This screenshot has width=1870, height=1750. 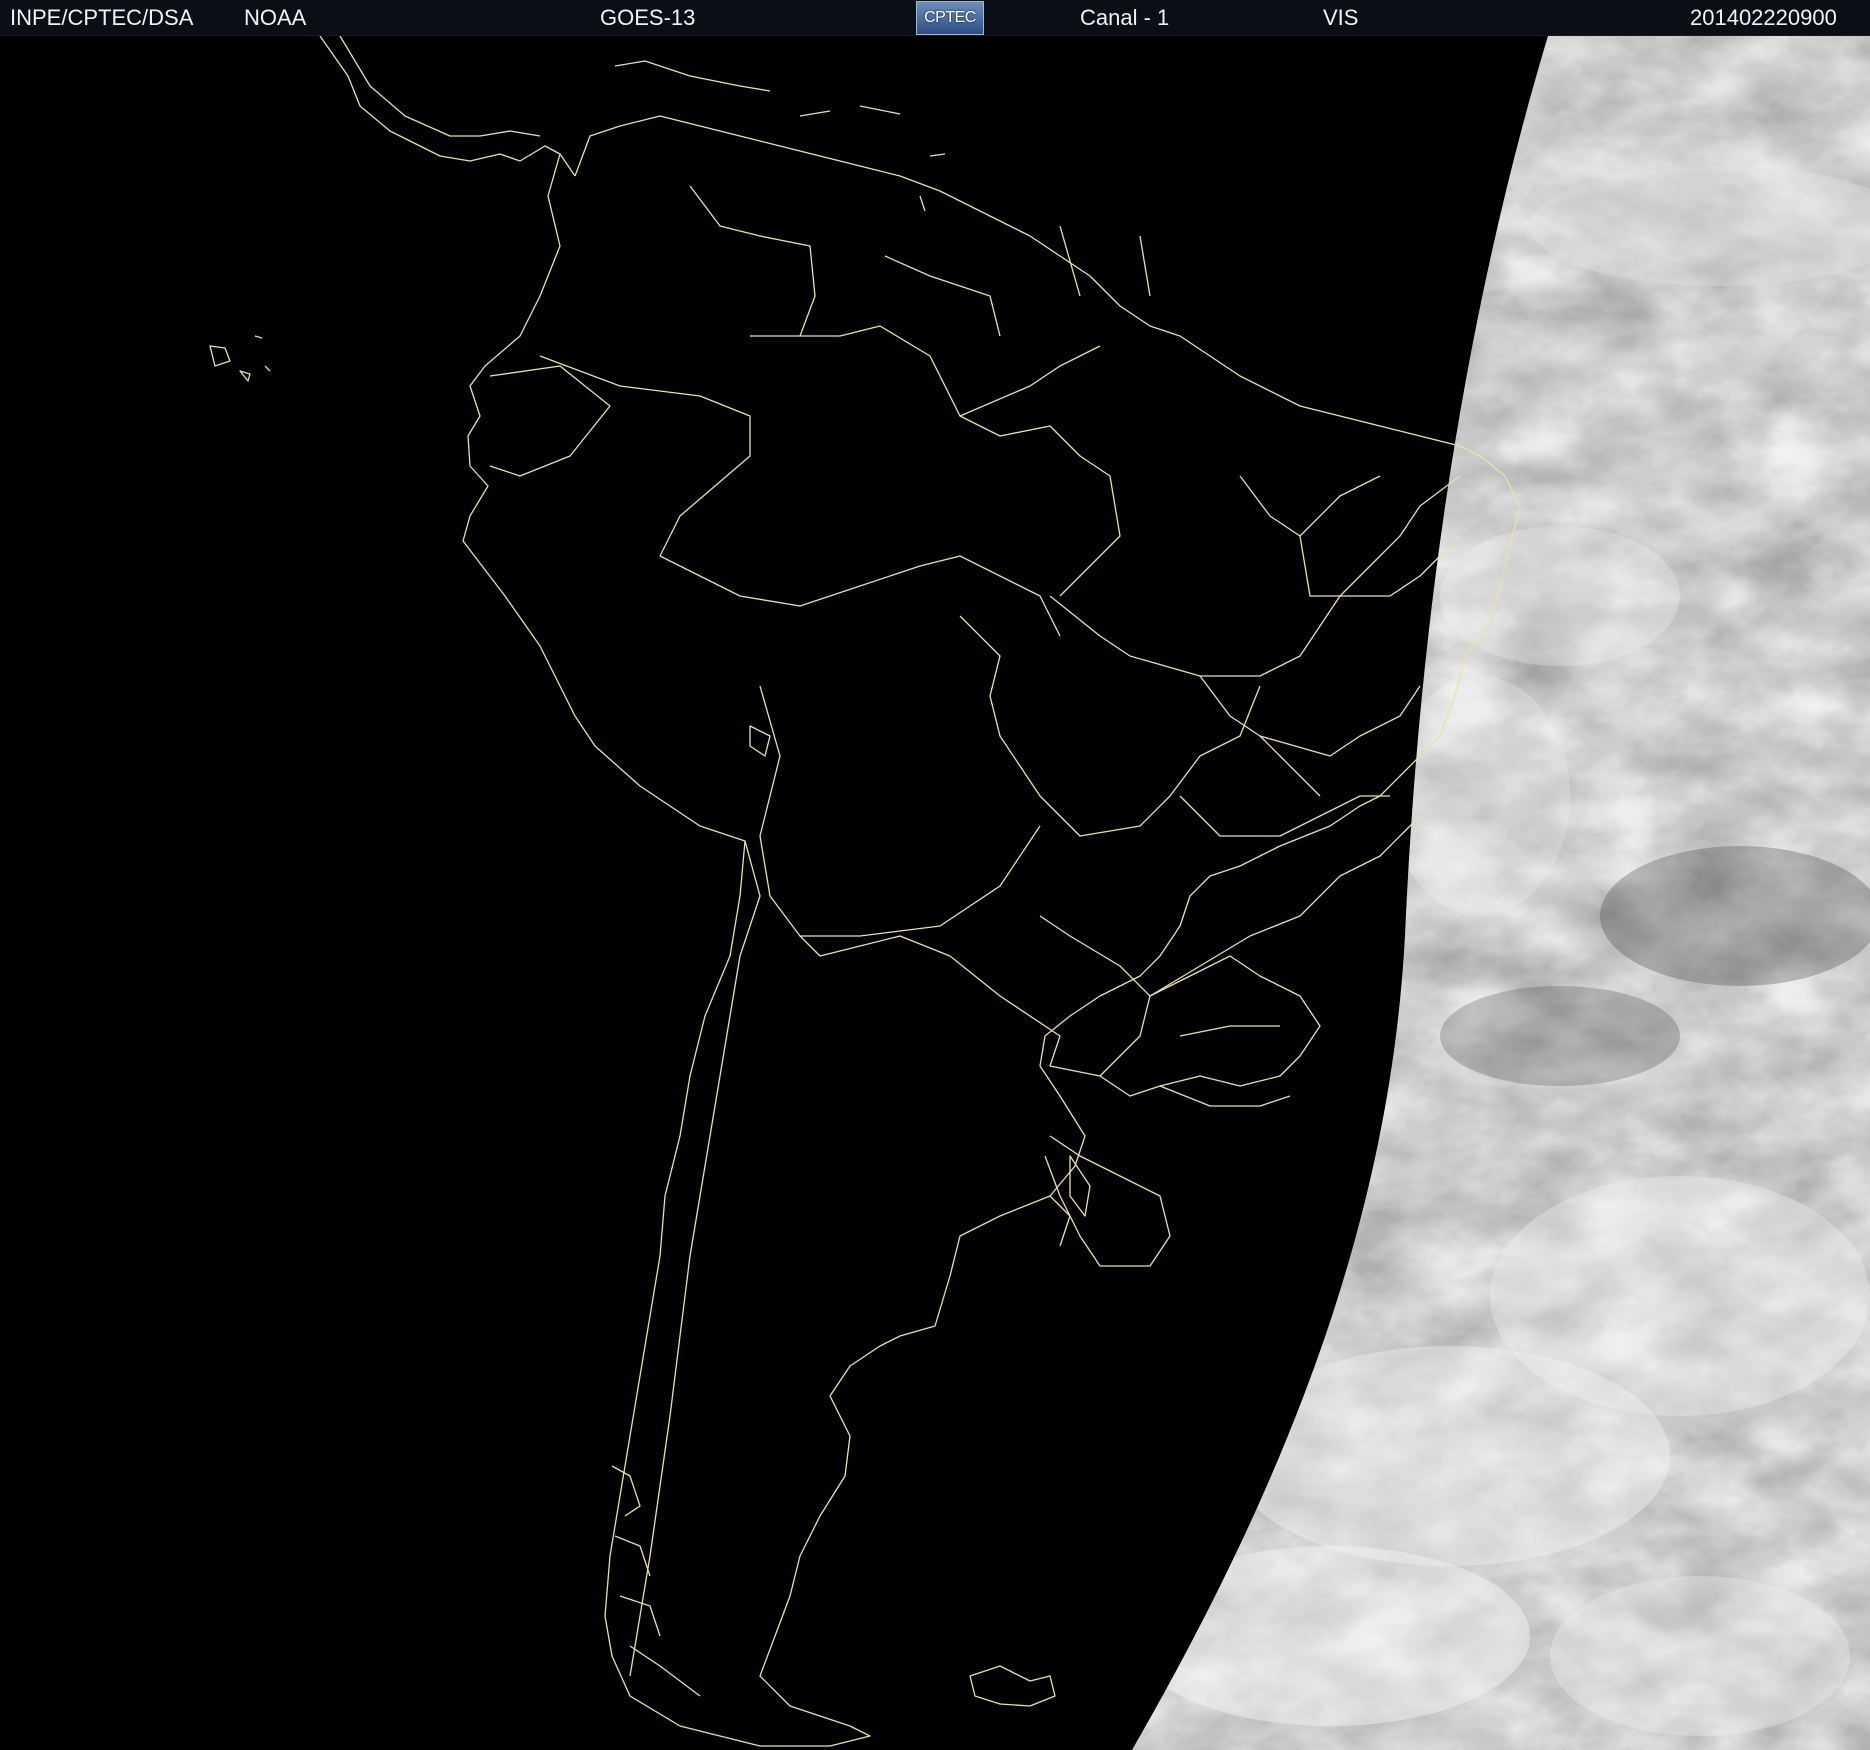 What do you see at coordinates (102, 17) in the screenshot?
I see `organization-label: INPE/CPTEC/DSA` at bounding box center [102, 17].